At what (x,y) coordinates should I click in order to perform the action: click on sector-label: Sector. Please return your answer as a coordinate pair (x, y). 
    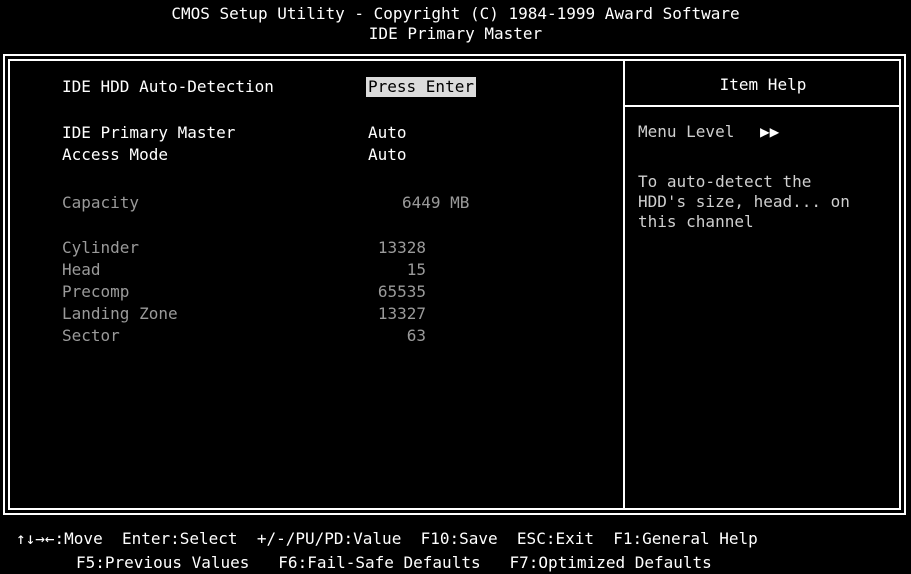
    Looking at the image, I should click on (91, 335).